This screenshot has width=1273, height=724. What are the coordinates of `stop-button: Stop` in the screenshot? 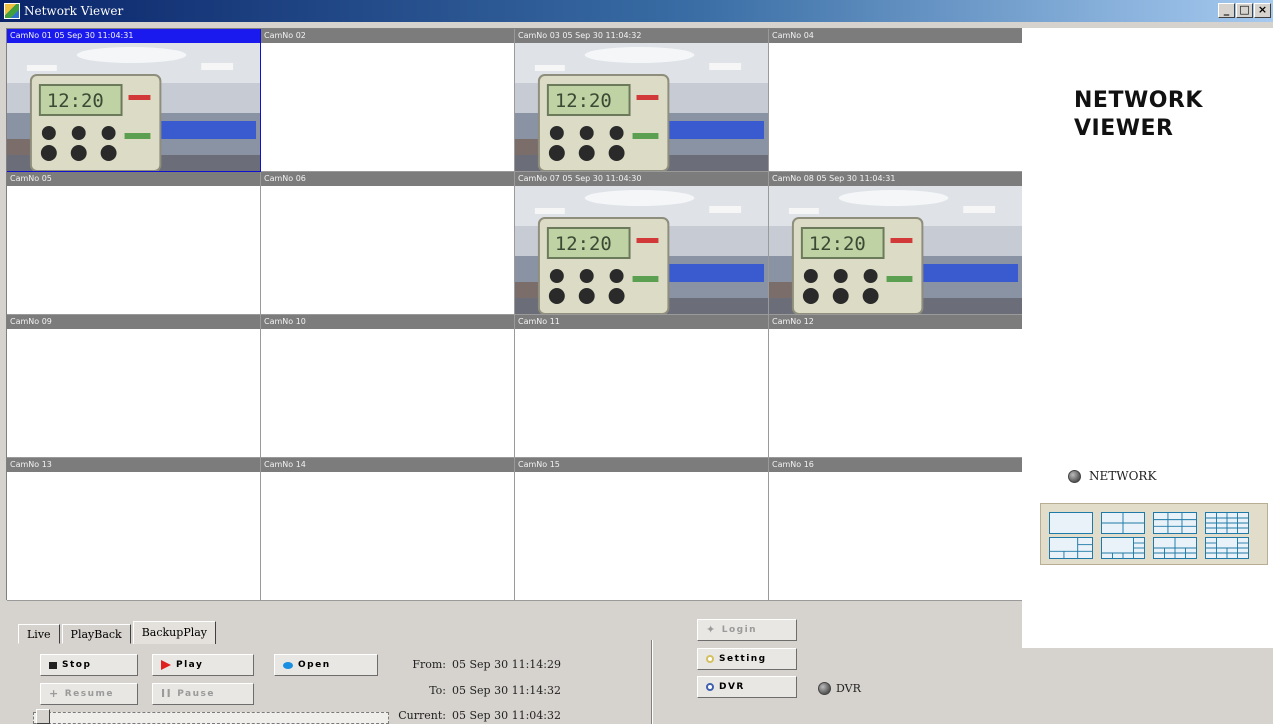 It's located at (89, 665).